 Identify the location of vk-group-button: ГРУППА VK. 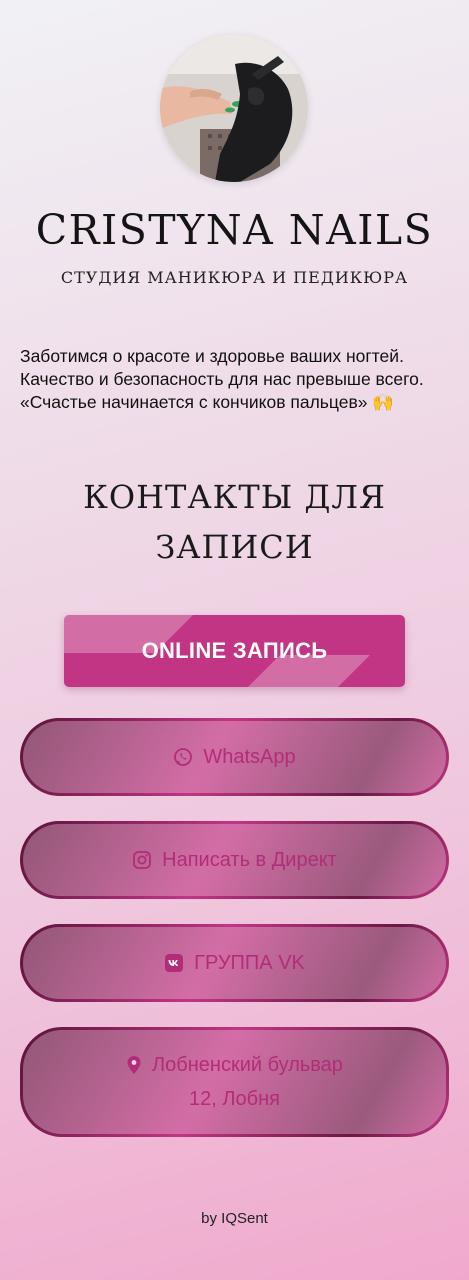
(234, 963).